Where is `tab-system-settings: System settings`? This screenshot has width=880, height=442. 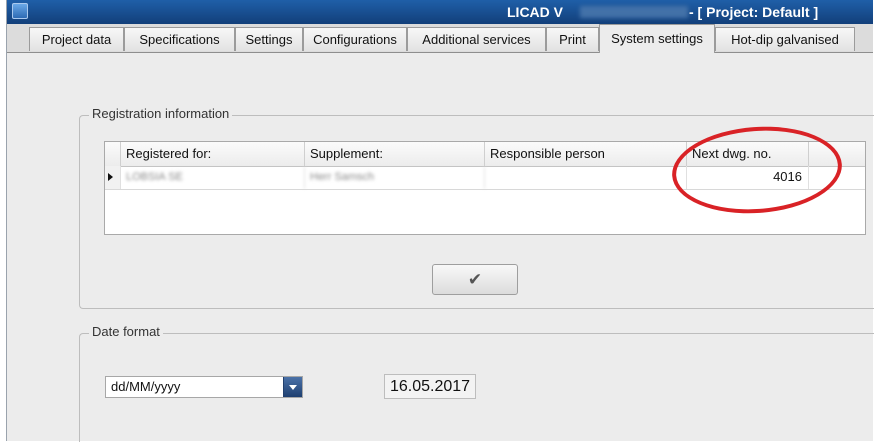
tab-system-settings: System settings is located at coordinates (657, 38).